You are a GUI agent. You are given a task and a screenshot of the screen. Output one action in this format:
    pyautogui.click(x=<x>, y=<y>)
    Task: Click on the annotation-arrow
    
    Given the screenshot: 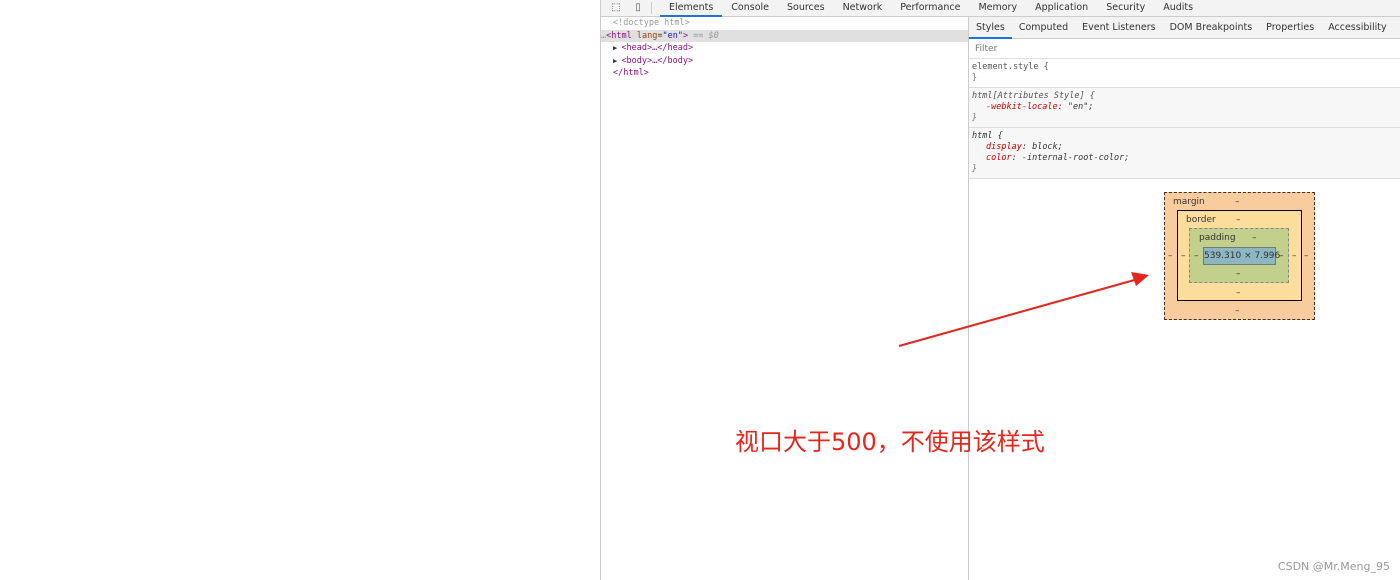 What is the action you would take?
    pyautogui.click(x=1023, y=309)
    